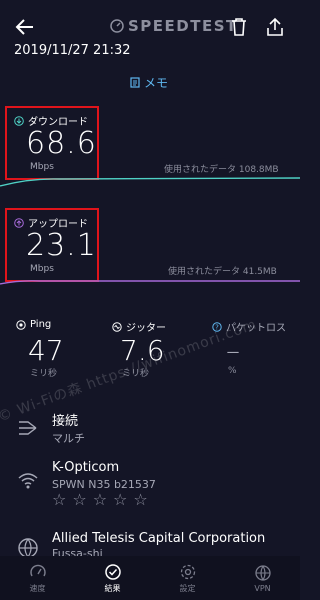 The width and height of the screenshot is (320, 600). I want to click on nav-settings: 設定, so click(187, 578).